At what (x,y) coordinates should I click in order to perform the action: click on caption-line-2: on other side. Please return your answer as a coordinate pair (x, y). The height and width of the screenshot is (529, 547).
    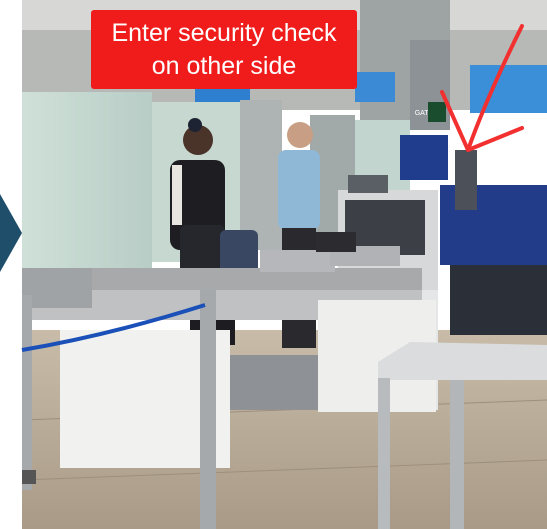
    Looking at the image, I should click on (224, 65).